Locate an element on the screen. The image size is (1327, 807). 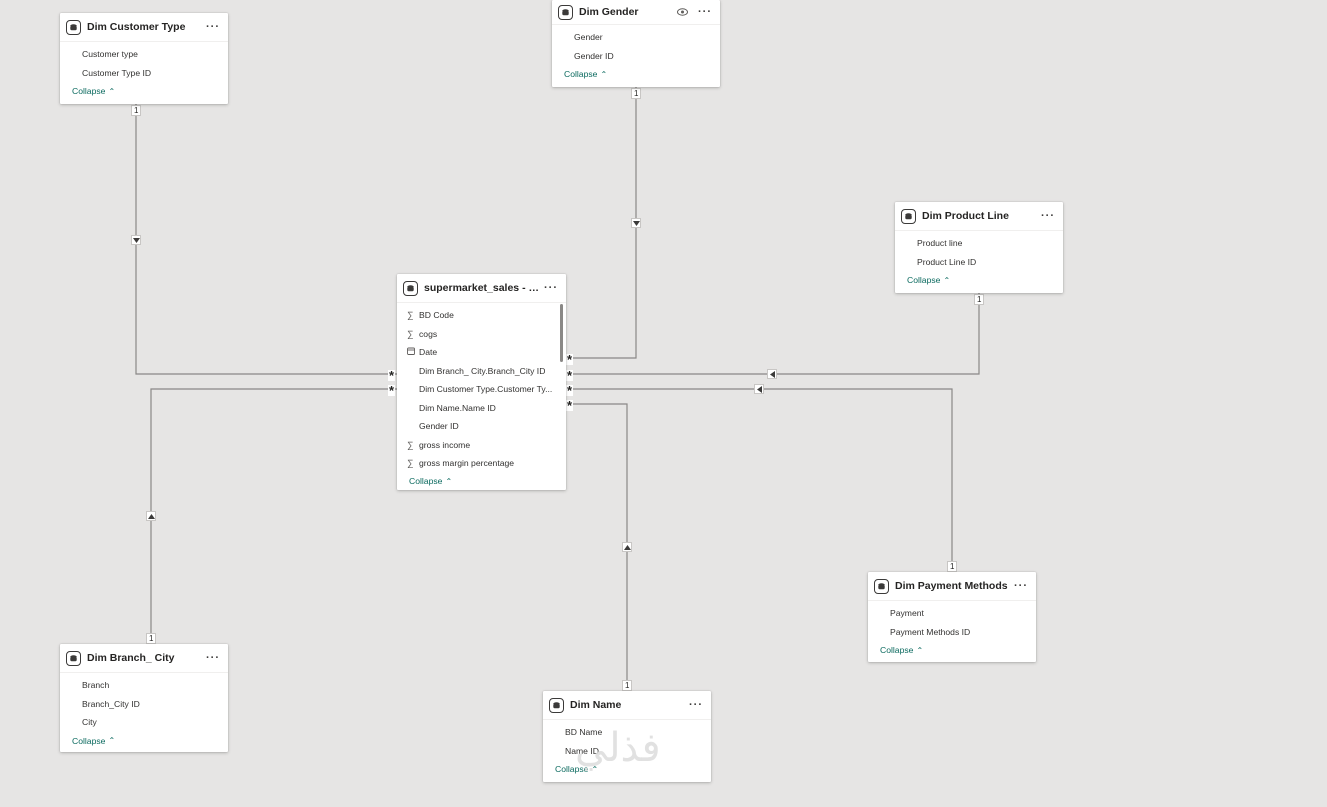
relationship-line-branch-city is located at coordinates (273, 516).